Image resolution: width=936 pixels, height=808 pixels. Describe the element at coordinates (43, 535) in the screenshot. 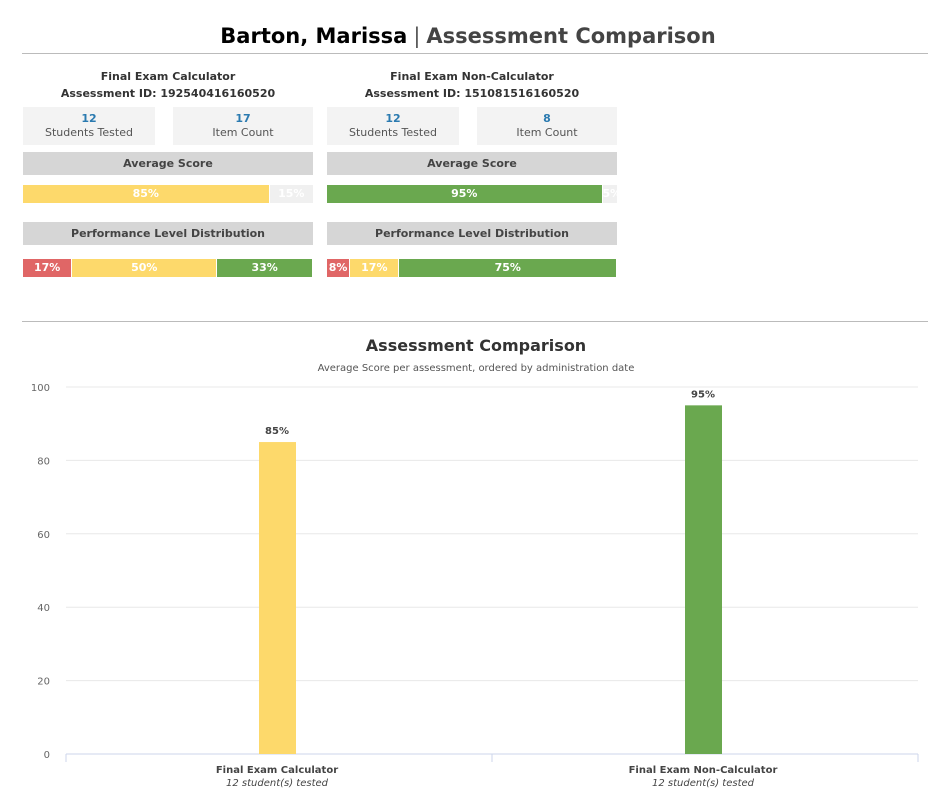

I see `y-tick-label: 60` at that location.